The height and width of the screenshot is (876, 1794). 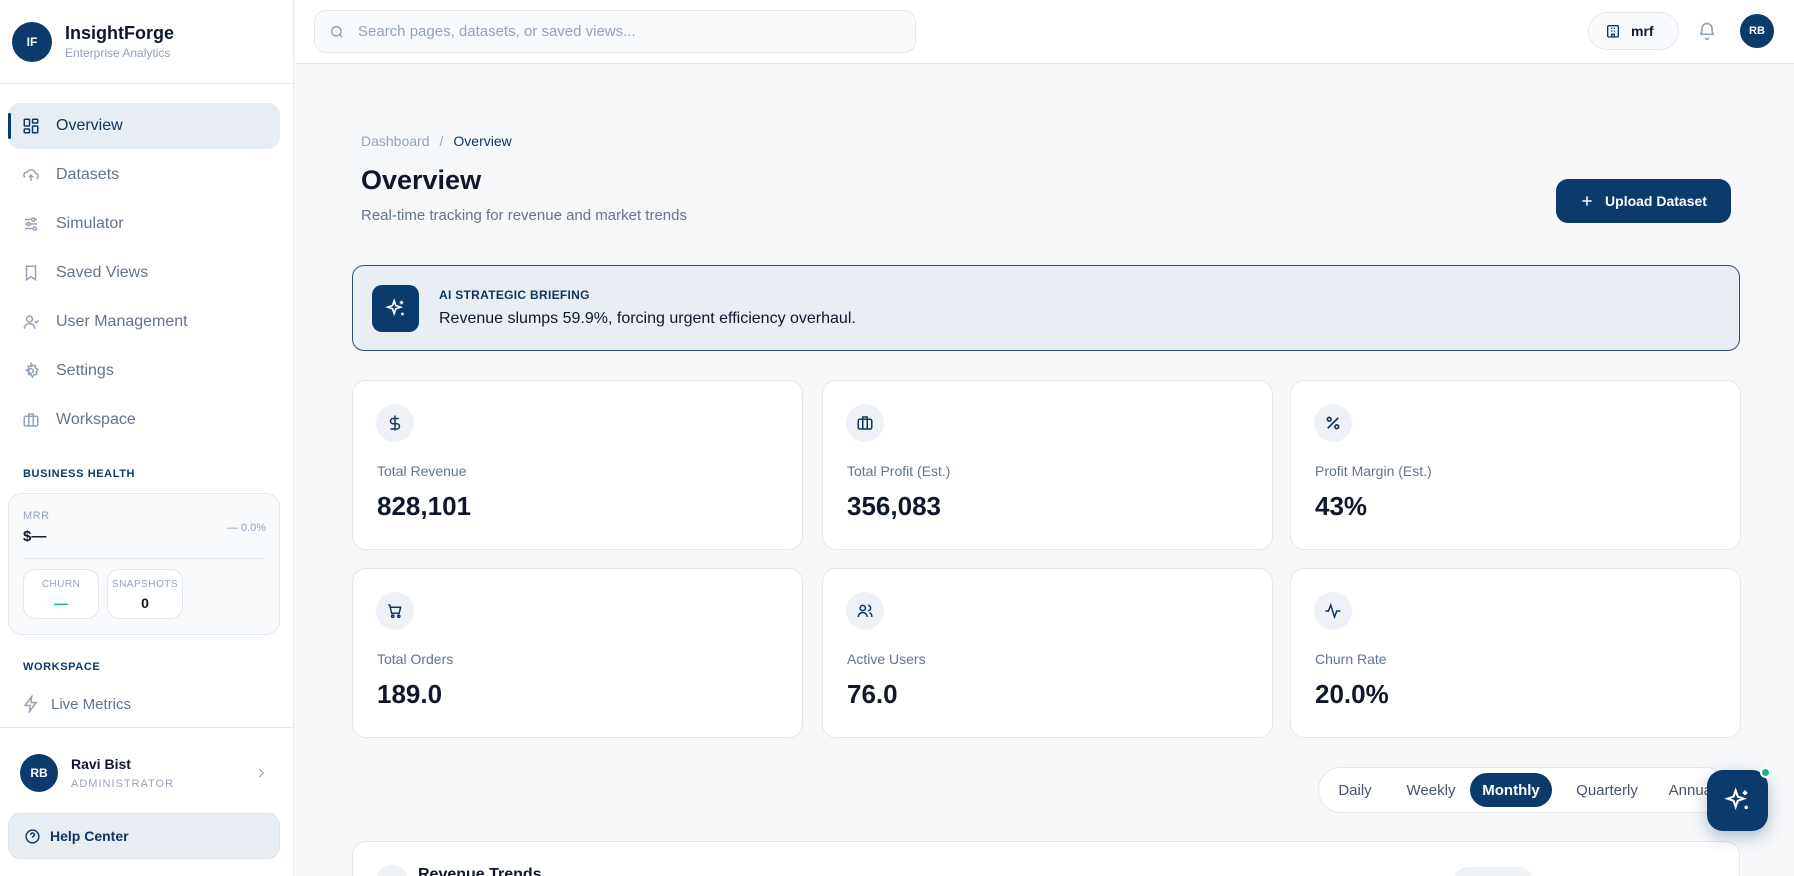 I want to click on kpi-card-churn-rate: Churn Rate 20.0%, so click(x=1515, y=653).